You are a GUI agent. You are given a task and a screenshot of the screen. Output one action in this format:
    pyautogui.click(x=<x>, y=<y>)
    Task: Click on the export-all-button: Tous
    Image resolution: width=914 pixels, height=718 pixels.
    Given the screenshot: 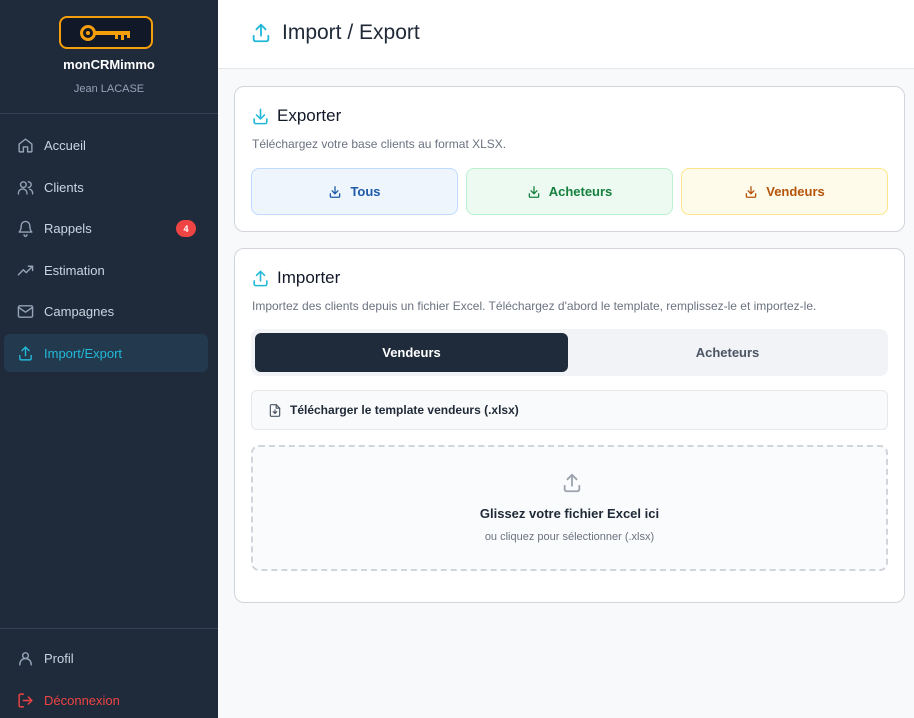 What is the action you would take?
    pyautogui.click(x=354, y=191)
    